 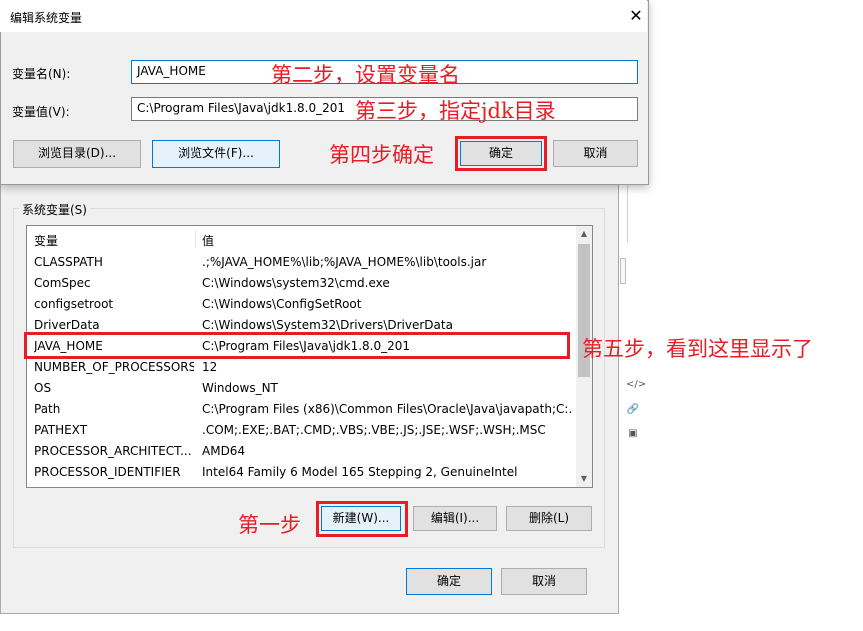 I want to click on row-name: Path, so click(x=47, y=409).